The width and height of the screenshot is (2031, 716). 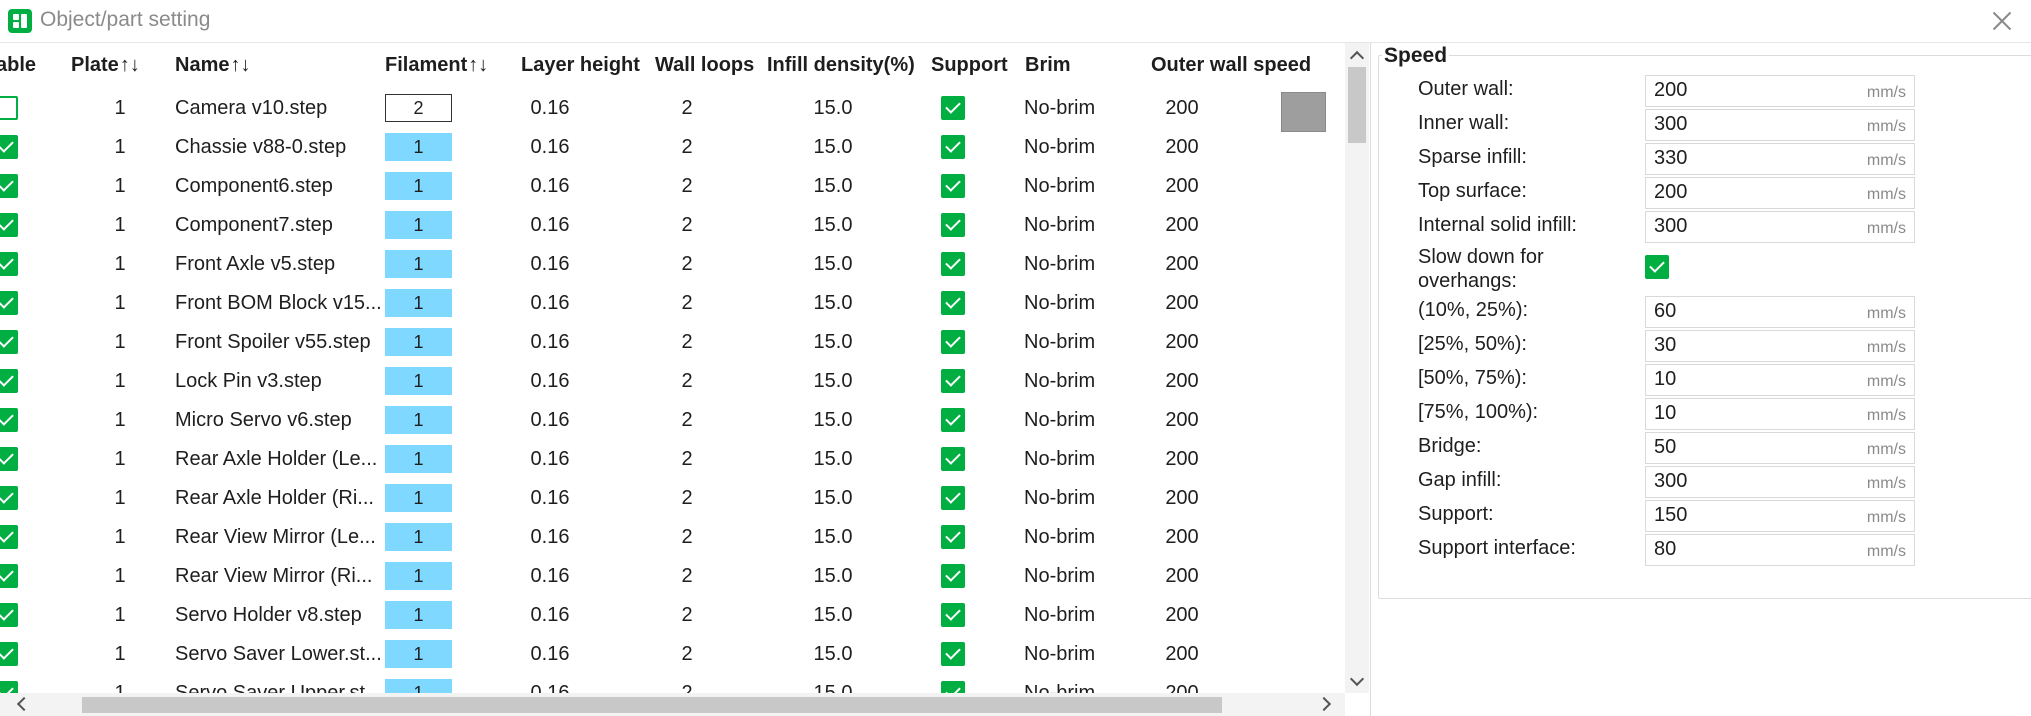 What do you see at coordinates (1357, 679) in the screenshot?
I see `scroll-down-icon` at bounding box center [1357, 679].